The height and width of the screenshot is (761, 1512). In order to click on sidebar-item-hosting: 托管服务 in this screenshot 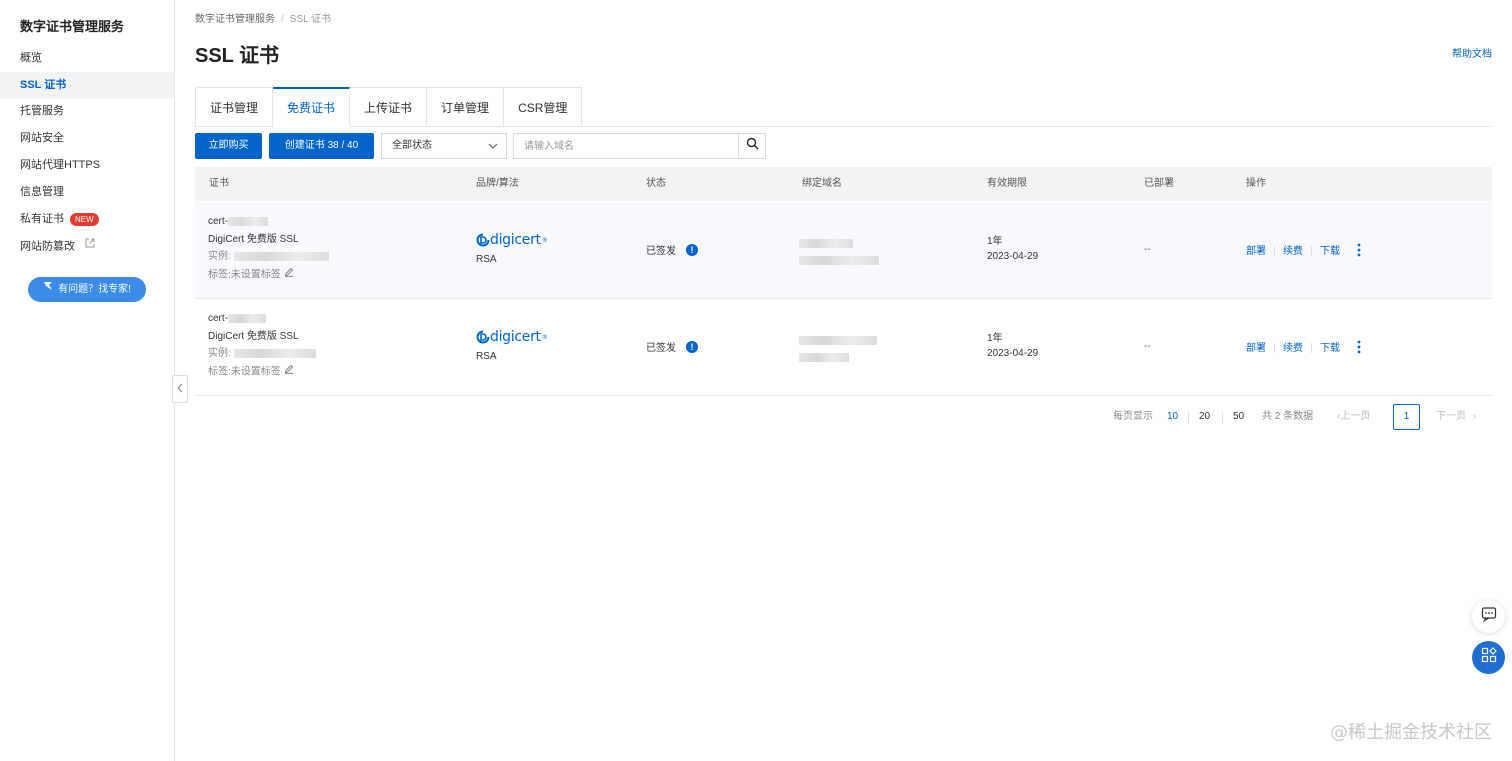, I will do `click(87, 111)`.